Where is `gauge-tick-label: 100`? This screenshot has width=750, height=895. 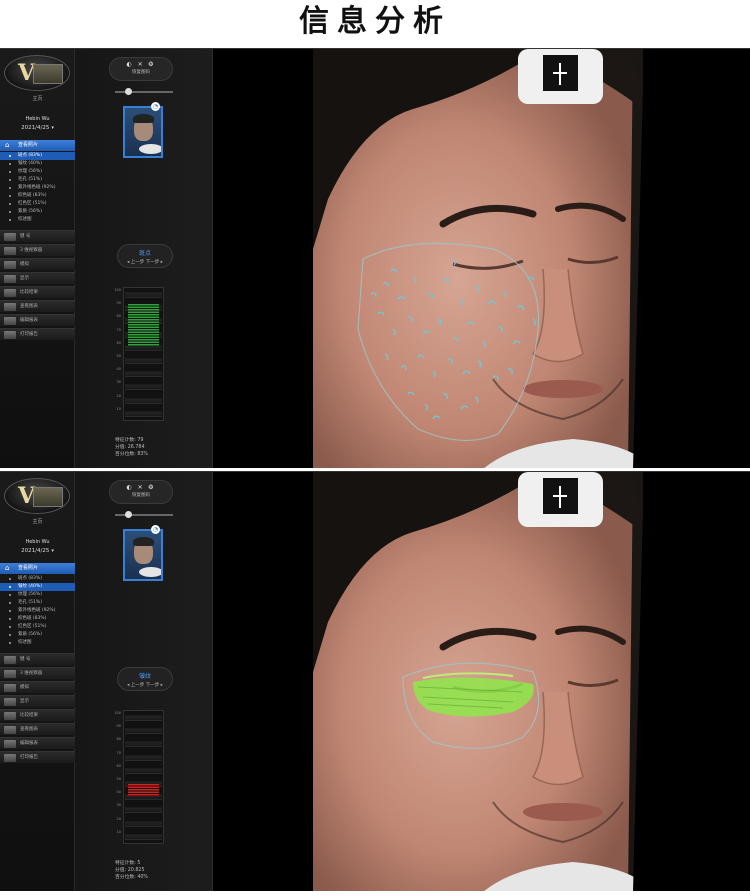
gauge-tick-label: 100 is located at coordinates (117, 713).